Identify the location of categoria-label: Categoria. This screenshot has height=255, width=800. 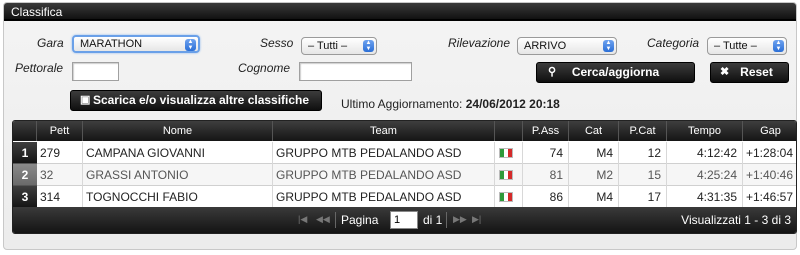
(673, 43).